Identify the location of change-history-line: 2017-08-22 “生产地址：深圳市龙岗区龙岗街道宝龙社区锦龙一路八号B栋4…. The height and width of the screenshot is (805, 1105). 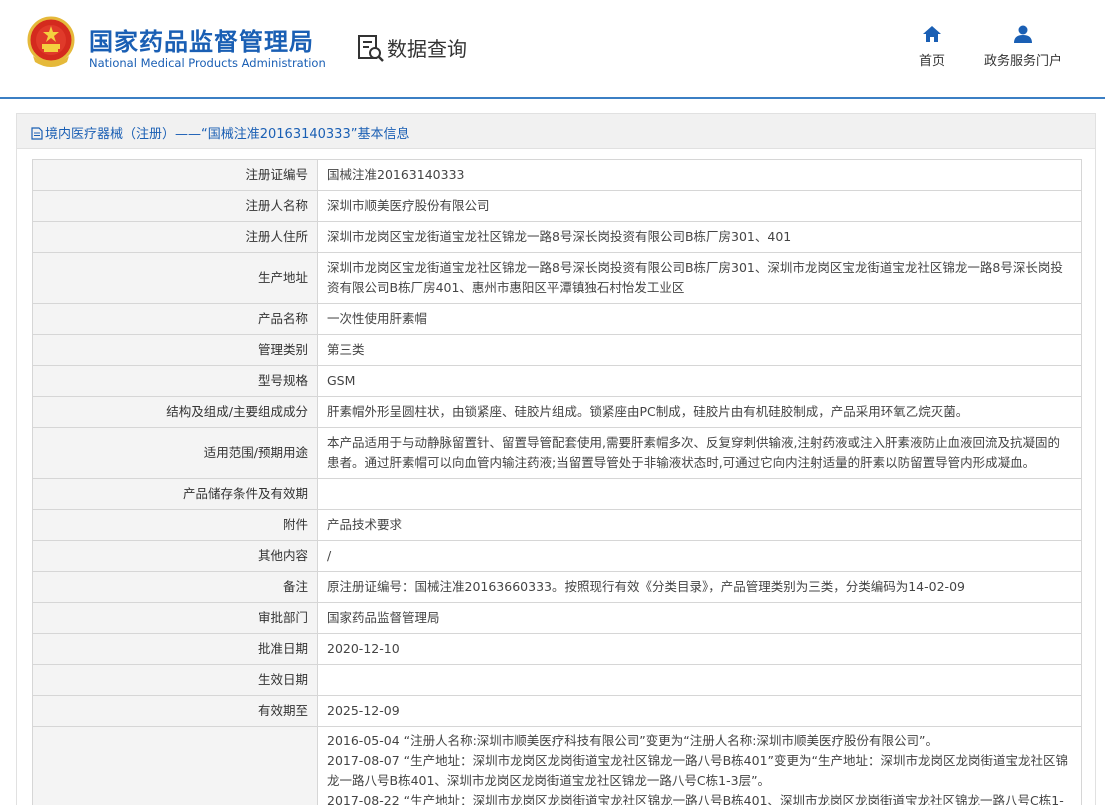
(695, 799).